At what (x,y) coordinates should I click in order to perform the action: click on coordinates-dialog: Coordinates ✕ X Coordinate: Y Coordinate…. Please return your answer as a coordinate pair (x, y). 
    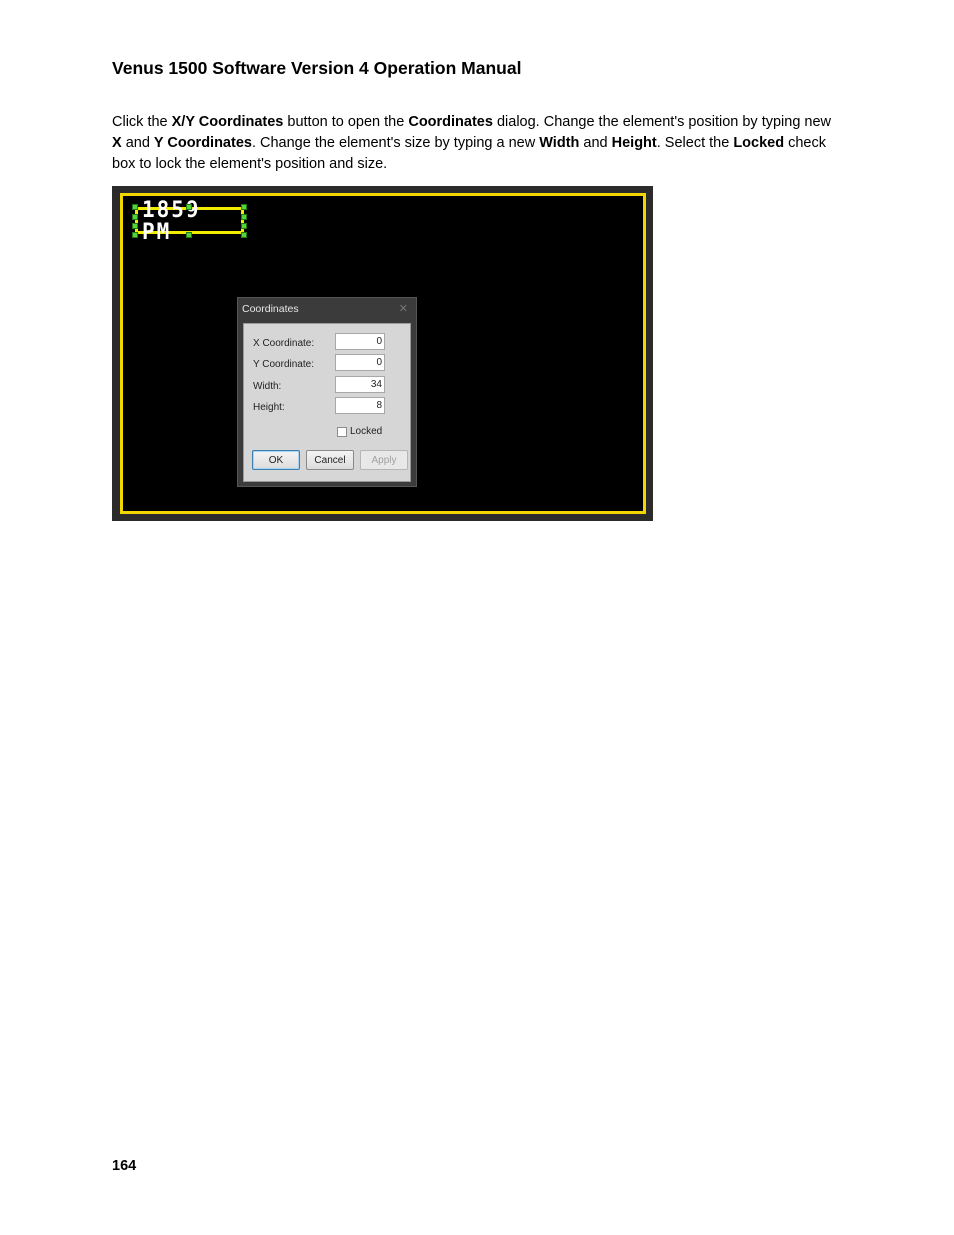
    Looking at the image, I should click on (327, 392).